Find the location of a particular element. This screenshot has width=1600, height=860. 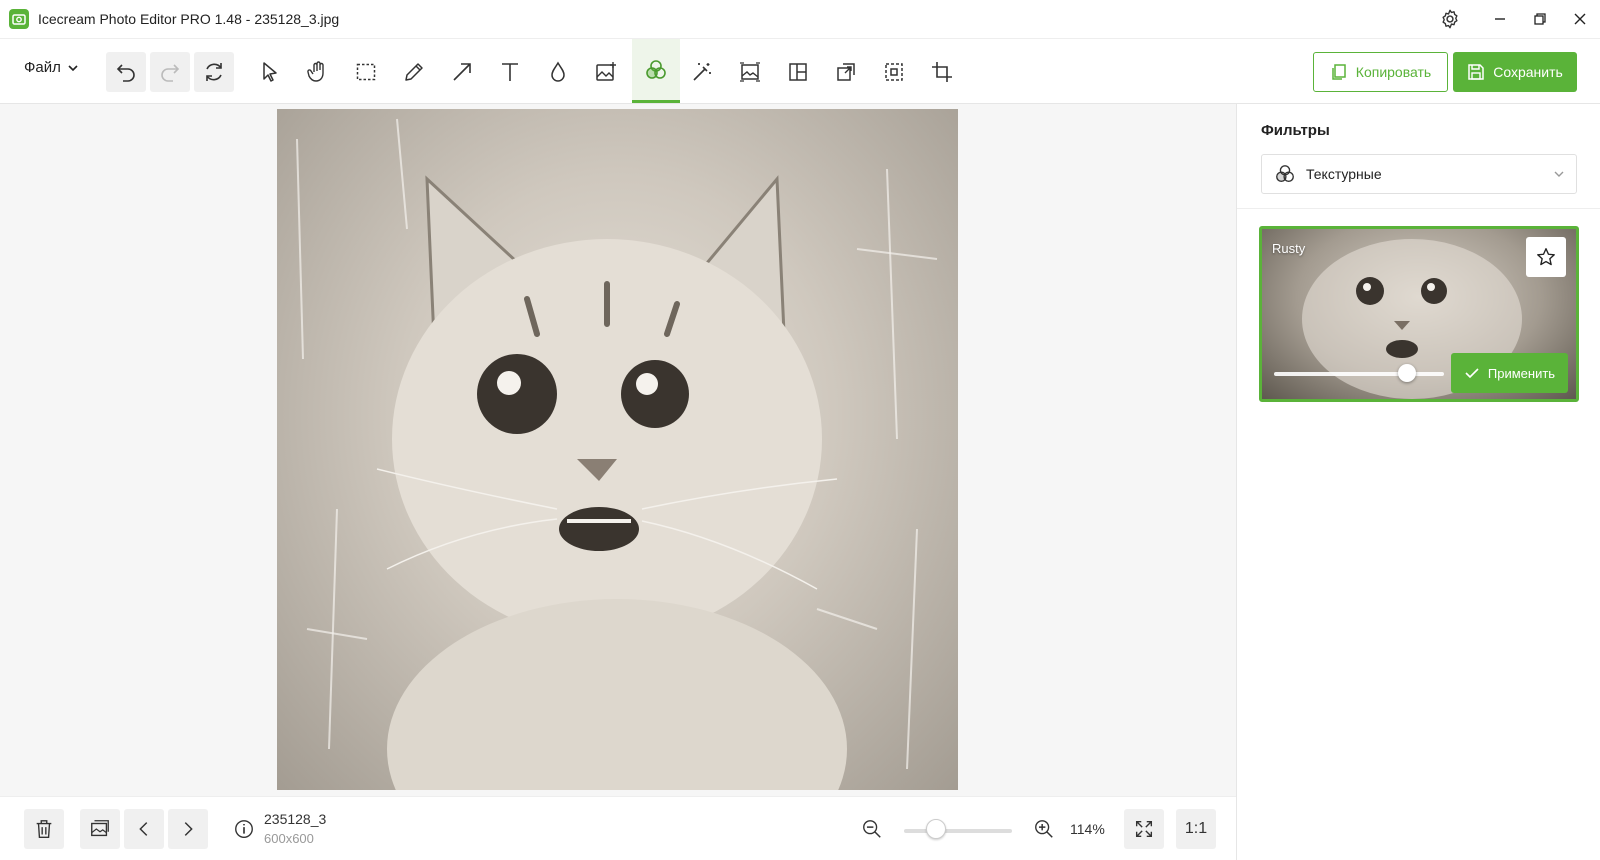

main-toolbar: Файл Копировать Сохранить is located at coordinates (800, 71).